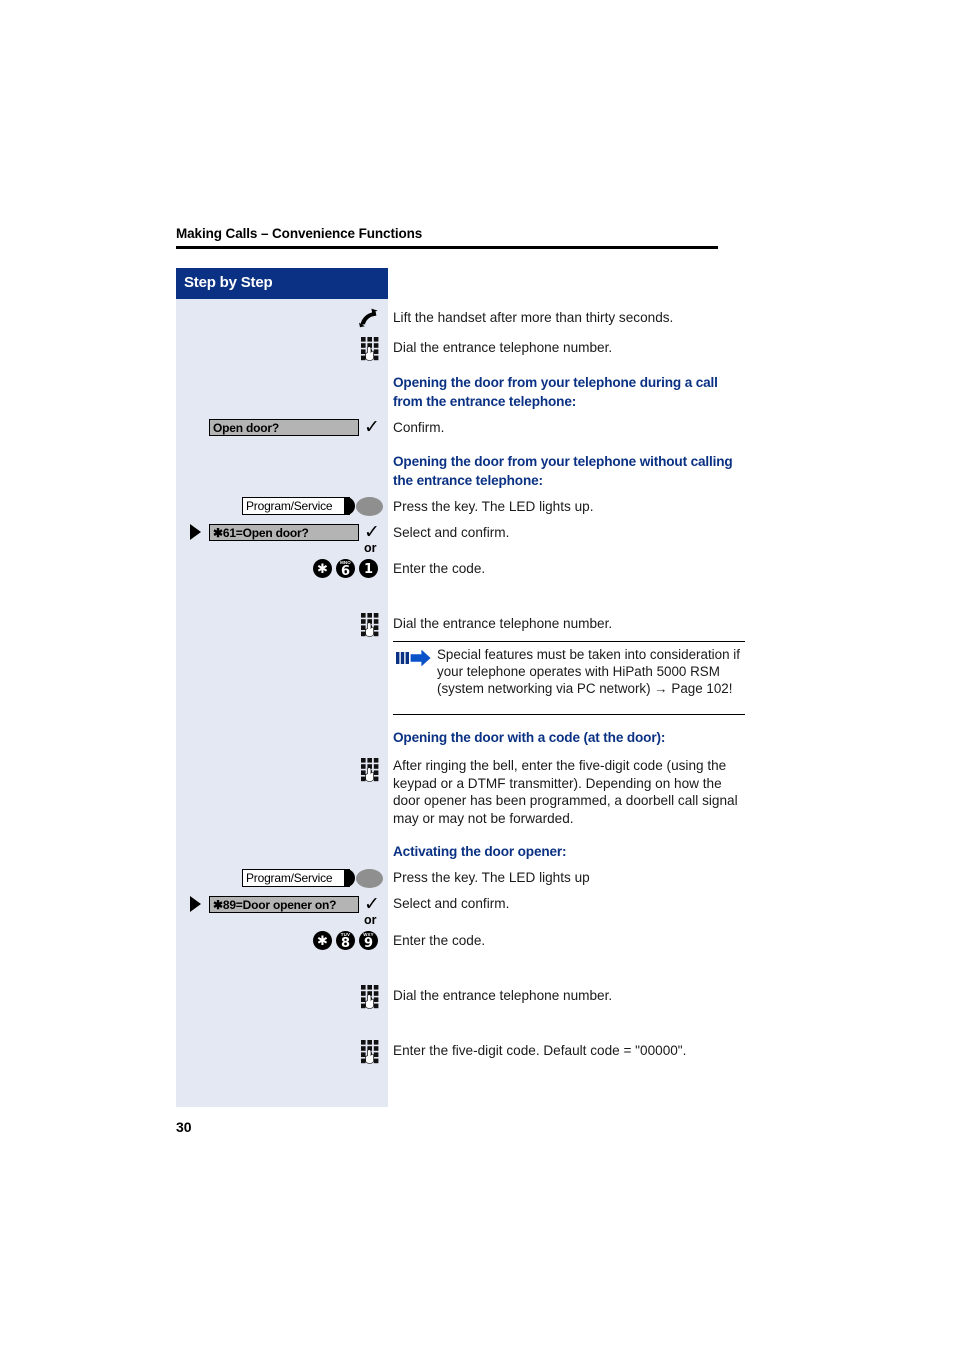 Image resolution: width=954 pixels, height=1351 pixels. I want to click on keycap-star-main-1: ✱, so click(322, 569).